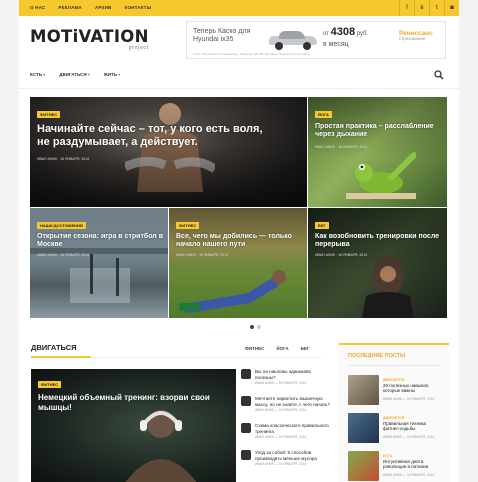 Image resolution: width=478 pixels, height=482 pixels. I want to click on nav-live: ЖИТЬ, so click(112, 74).